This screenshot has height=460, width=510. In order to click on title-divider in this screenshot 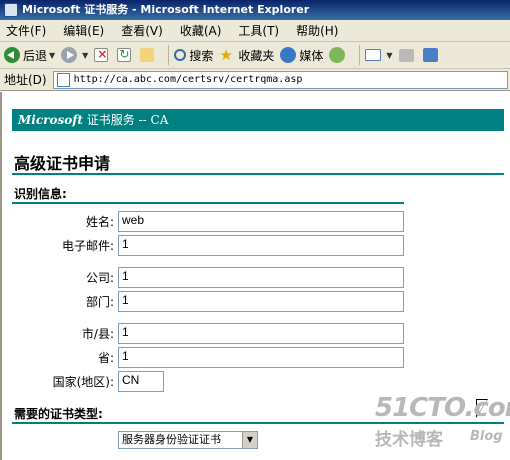, I will do `click(258, 174)`.